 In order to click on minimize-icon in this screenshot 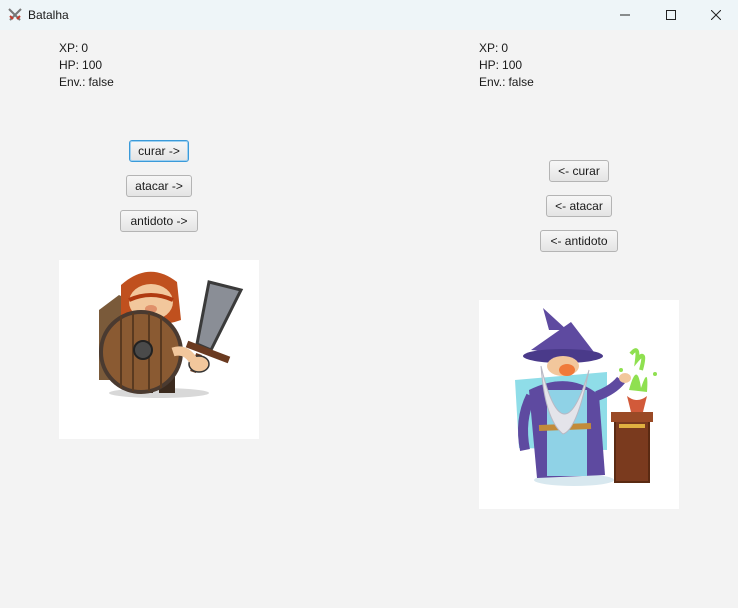, I will do `click(625, 15)`.